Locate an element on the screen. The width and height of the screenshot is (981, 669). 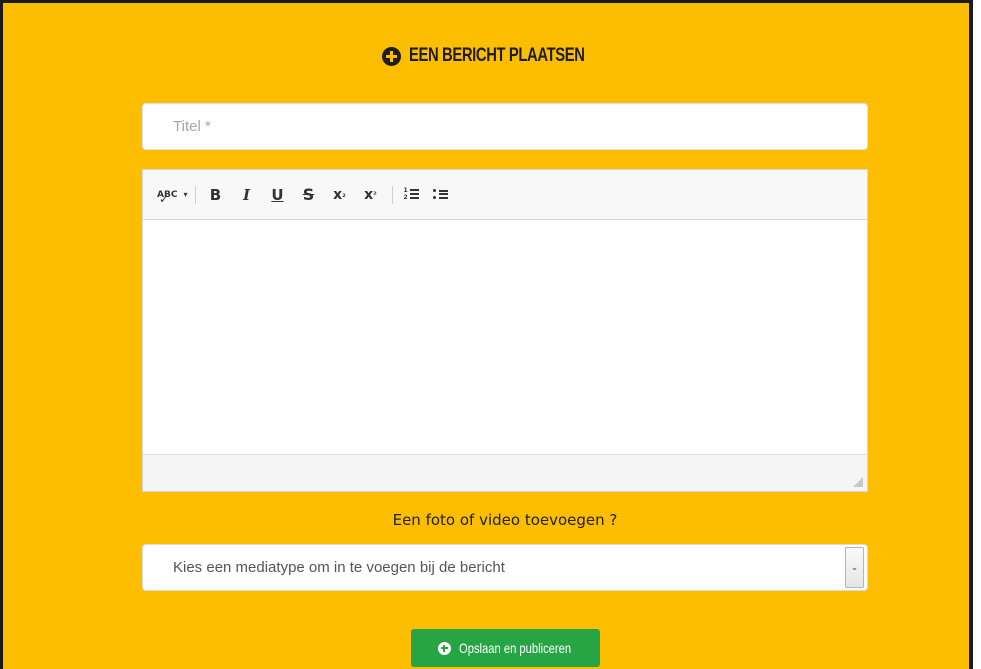
subscript-label: x is located at coordinates (338, 194).